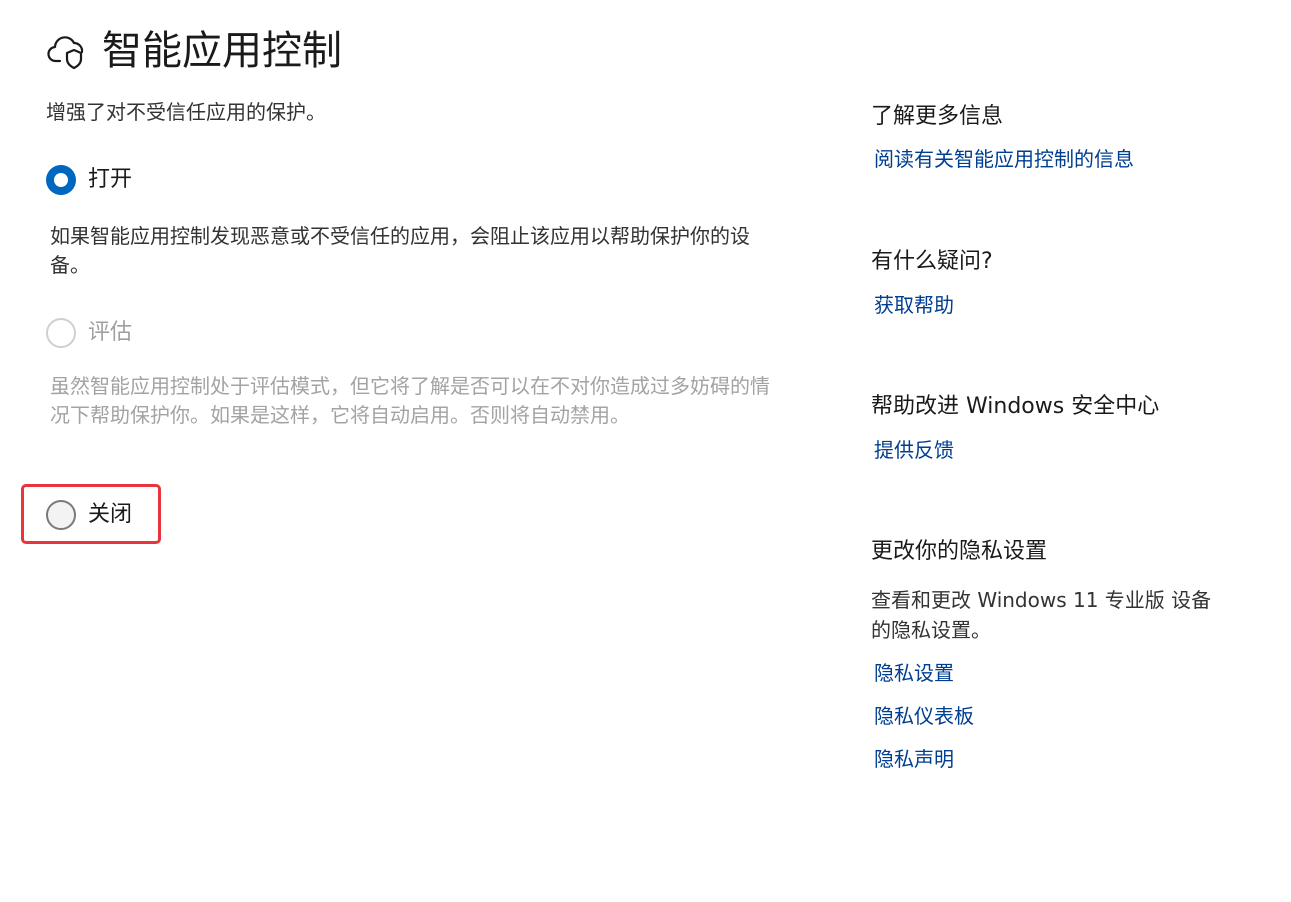 The image size is (1291, 902). Describe the element at coordinates (914, 305) in the screenshot. I see `get-help-link: 获取帮助` at that location.